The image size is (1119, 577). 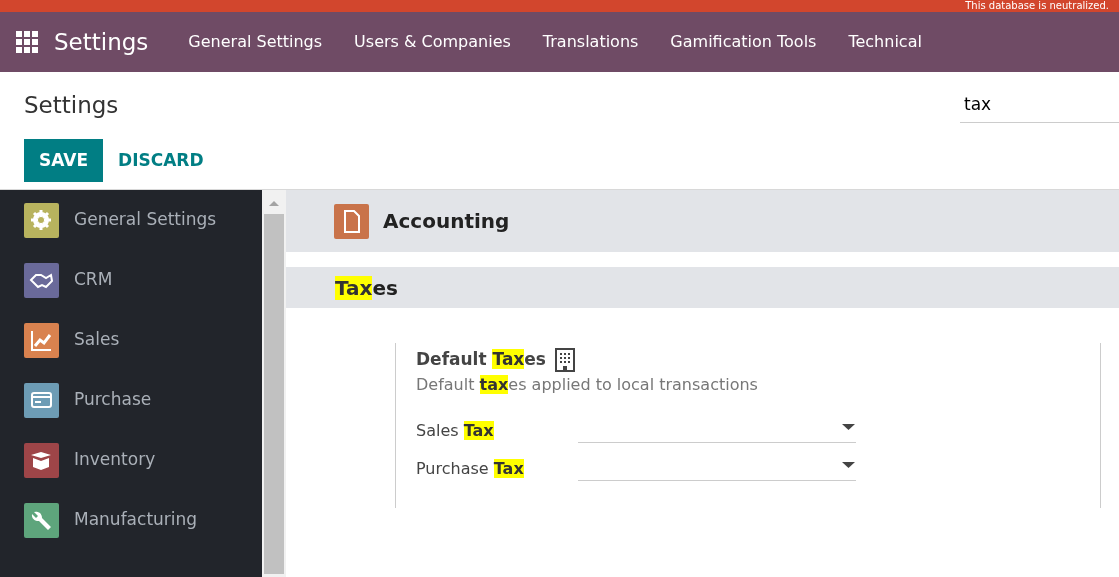 What do you see at coordinates (366, 288) in the screenshot?
I see `group-title: Taxes` at bounding box center [366, 288].